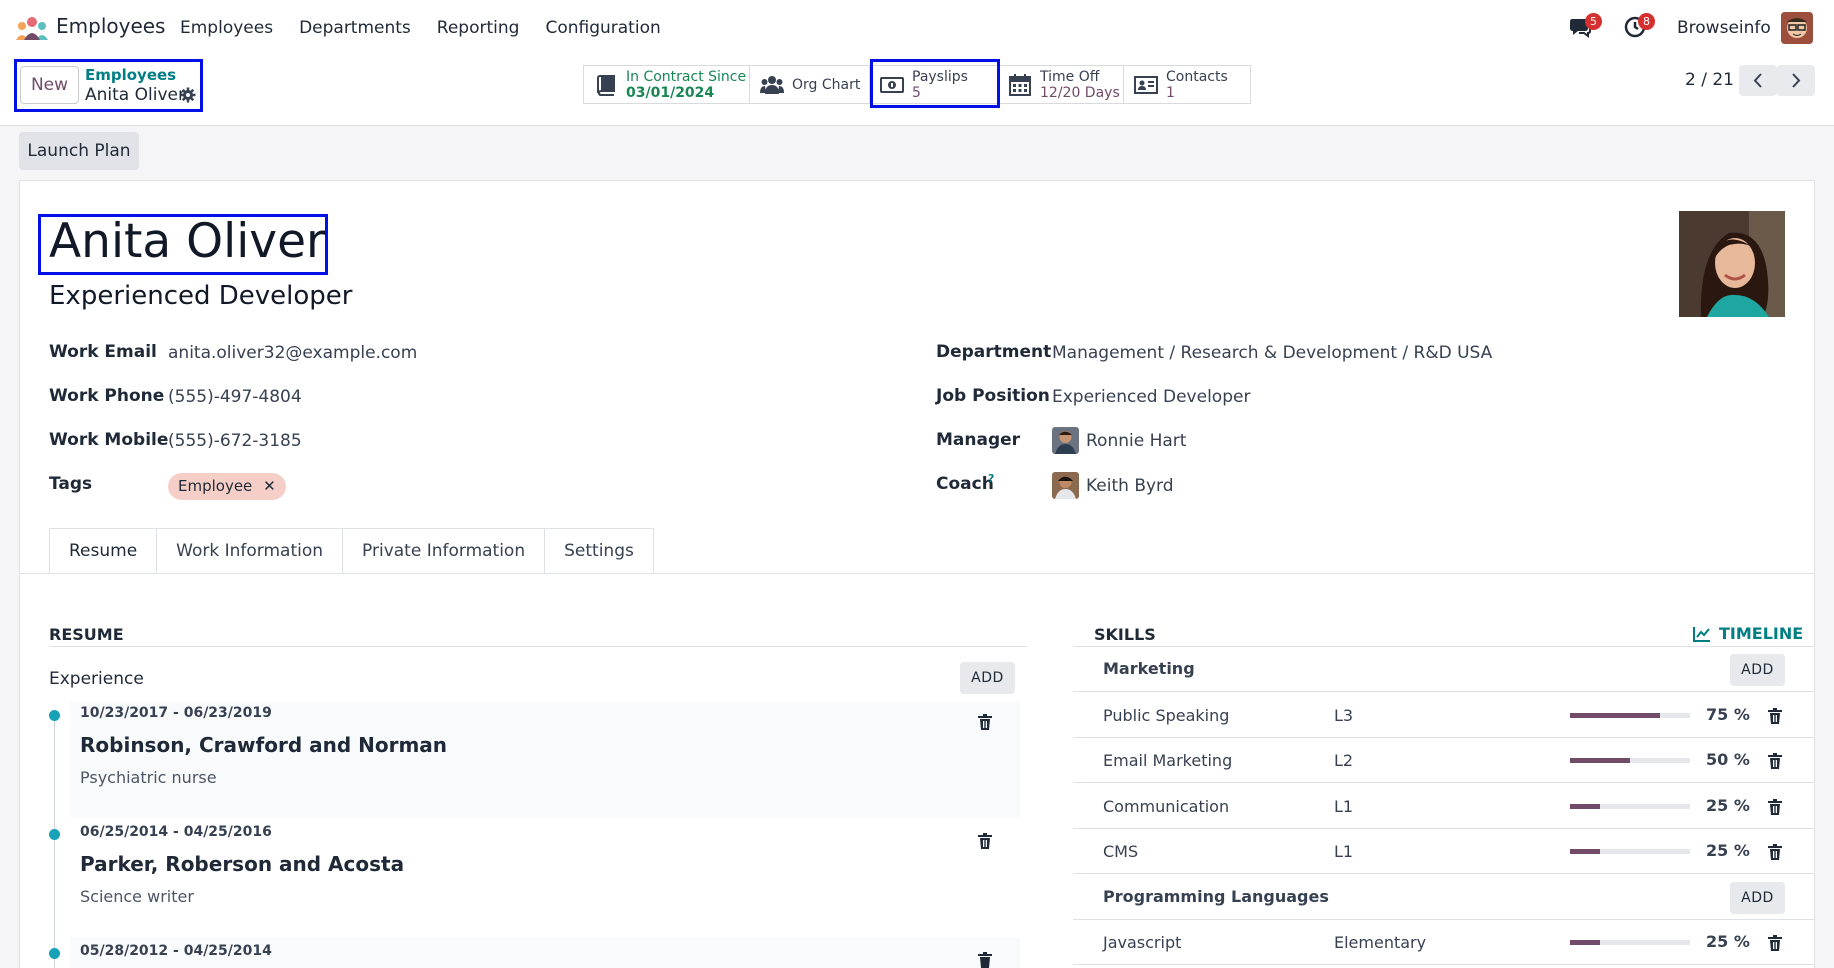  Describe the element at coordinates (994, 352) in the screenshot. I see `label-department: Department` at that location.